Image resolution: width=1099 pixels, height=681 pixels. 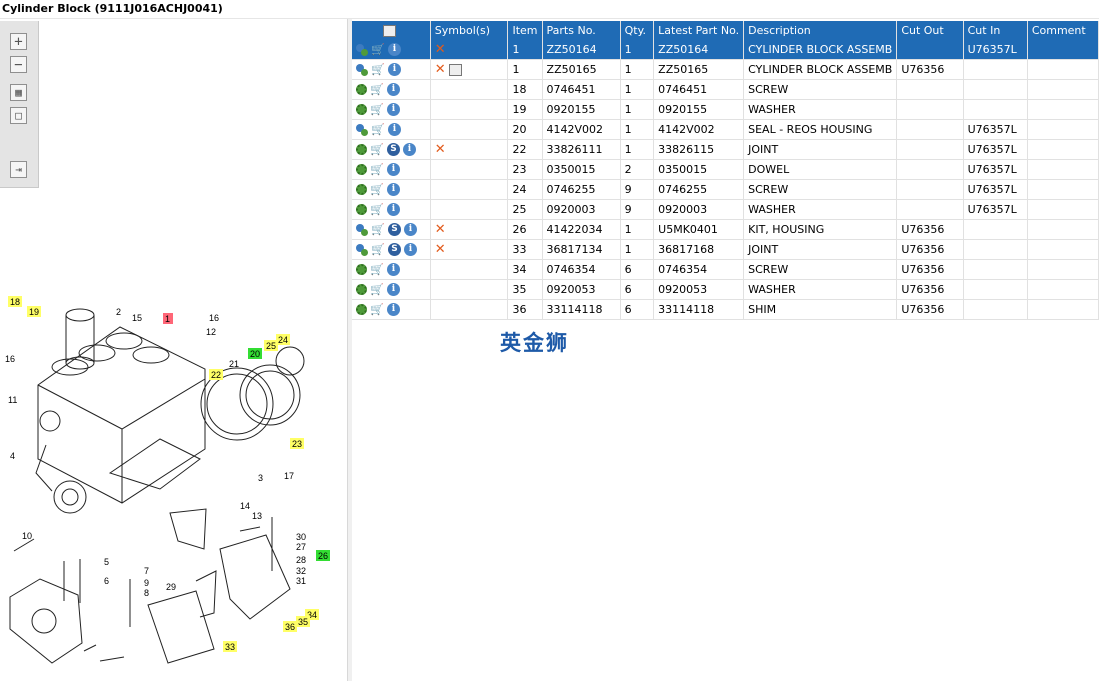 I want to click on fit-view-button: ▦, so click(x=18, y=92).